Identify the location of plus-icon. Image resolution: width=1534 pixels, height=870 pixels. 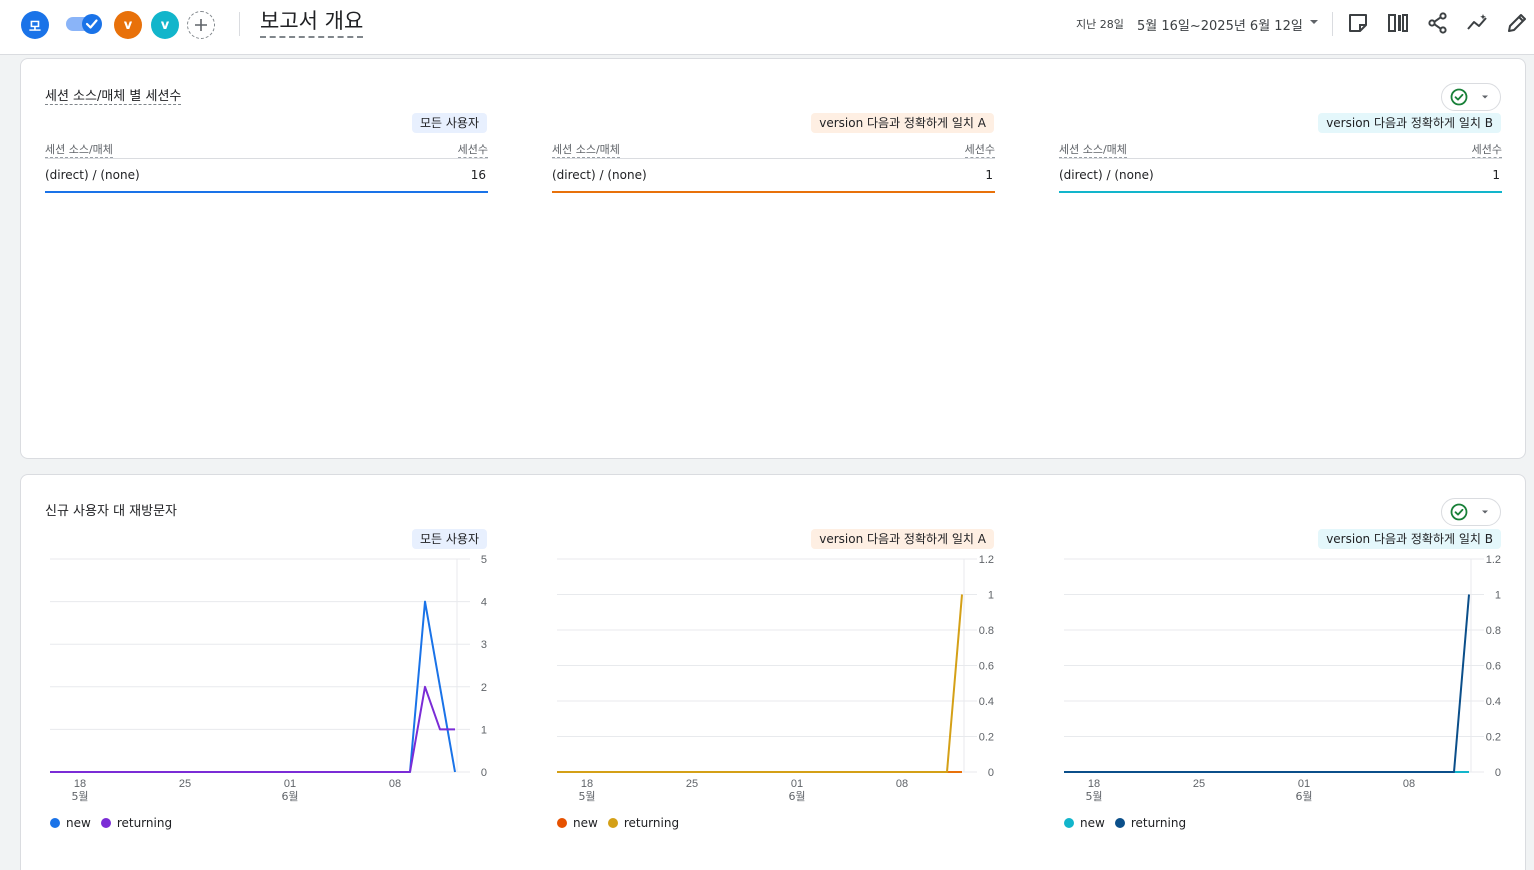
(201, 25).